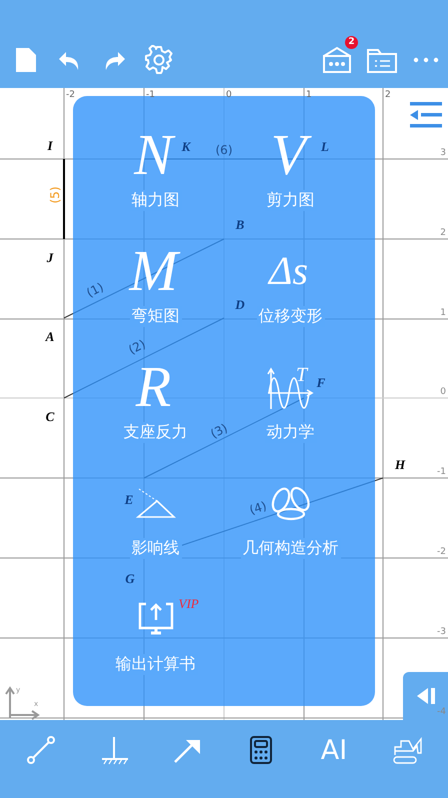  Describe the element at coordinates (219, 431) in the screenshot. I see `member-label: (3)` at that location.